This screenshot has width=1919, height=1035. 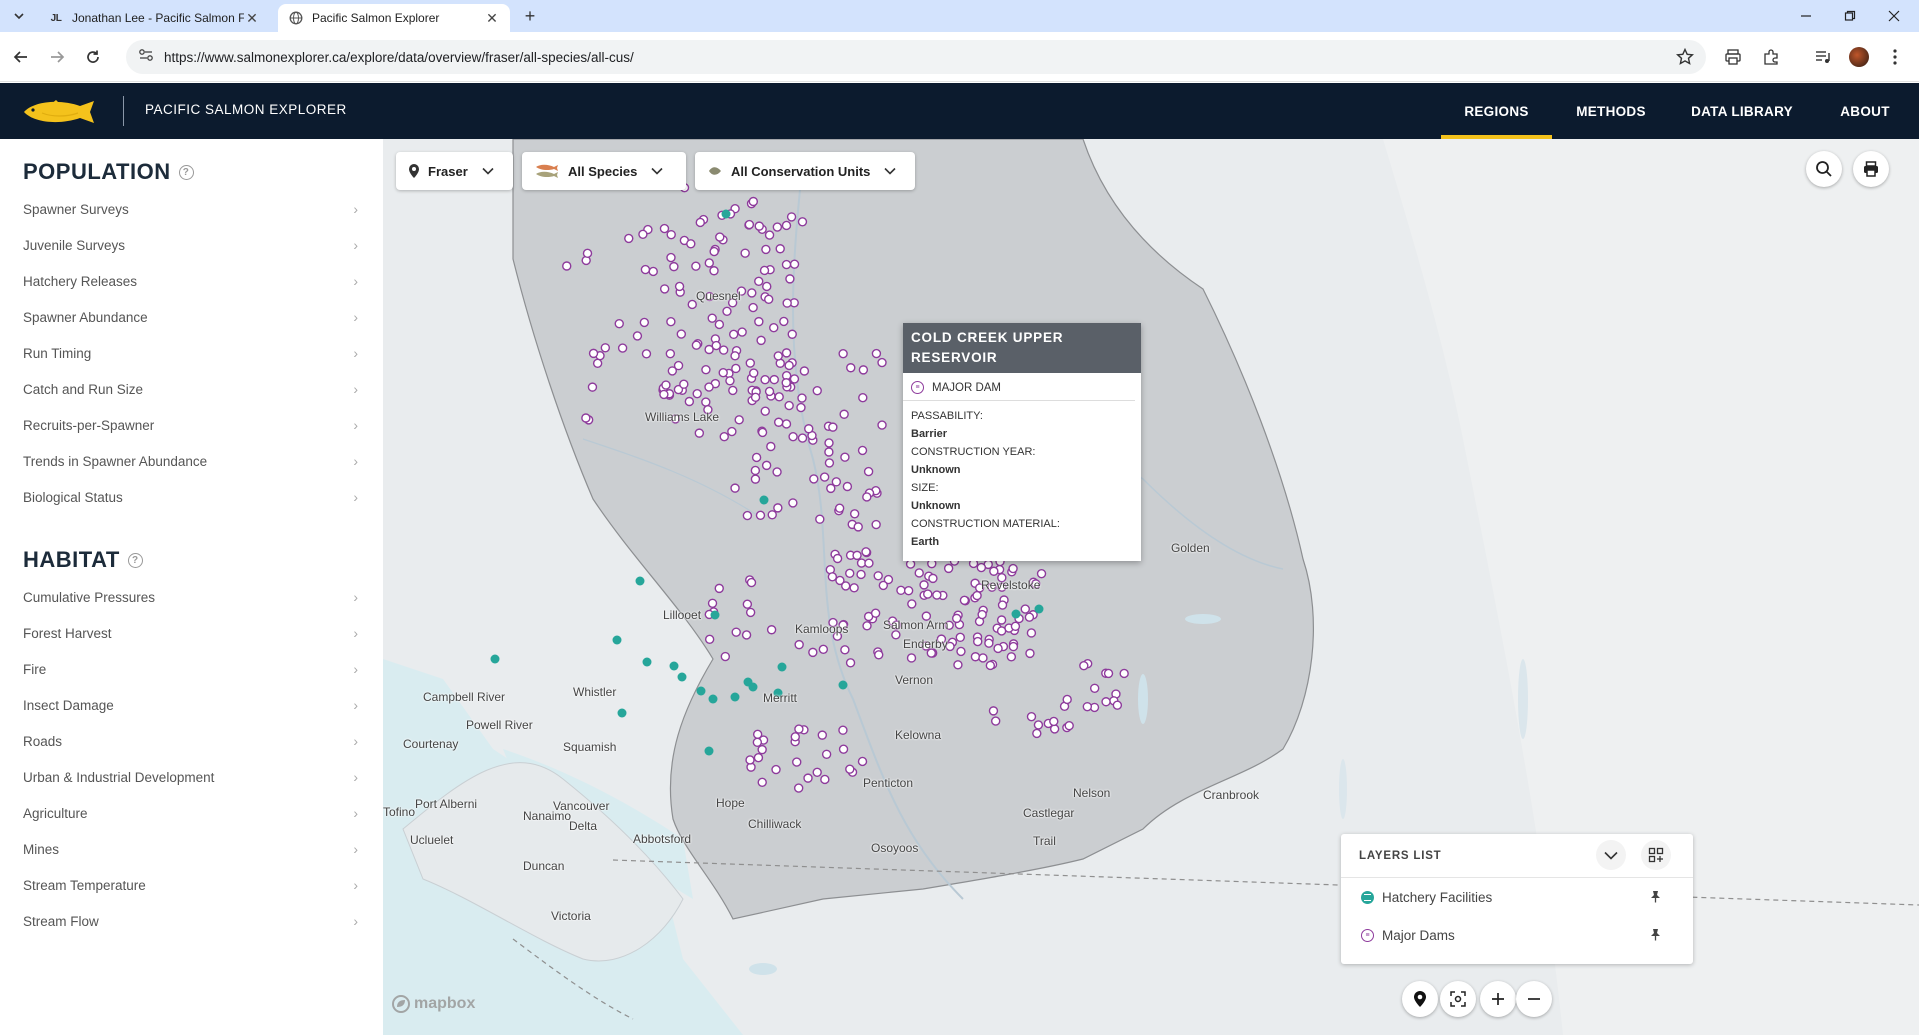 I want to click on tab-search-button, so click(x=19, y=16).